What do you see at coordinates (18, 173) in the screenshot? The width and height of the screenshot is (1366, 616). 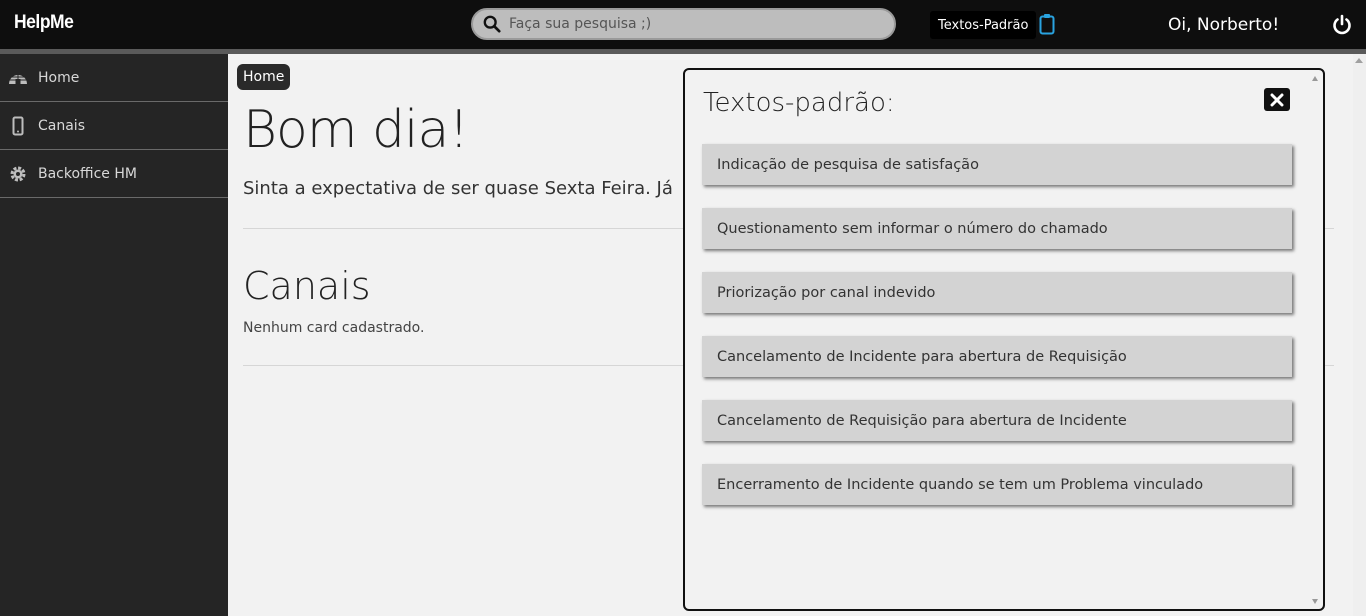 I see `gear-icon` at bounding box center [18, 173].